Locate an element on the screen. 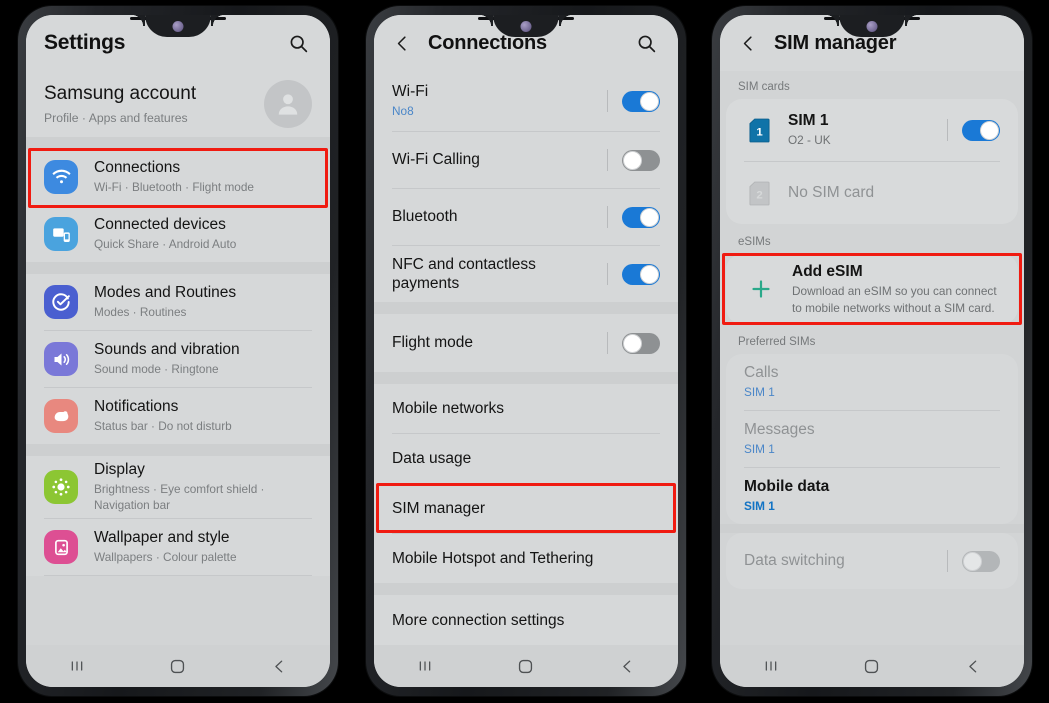 Image resolution: width=1049 pixels, height=703 pixels. flight-mode-toggle is located at coordinates (633, 343).